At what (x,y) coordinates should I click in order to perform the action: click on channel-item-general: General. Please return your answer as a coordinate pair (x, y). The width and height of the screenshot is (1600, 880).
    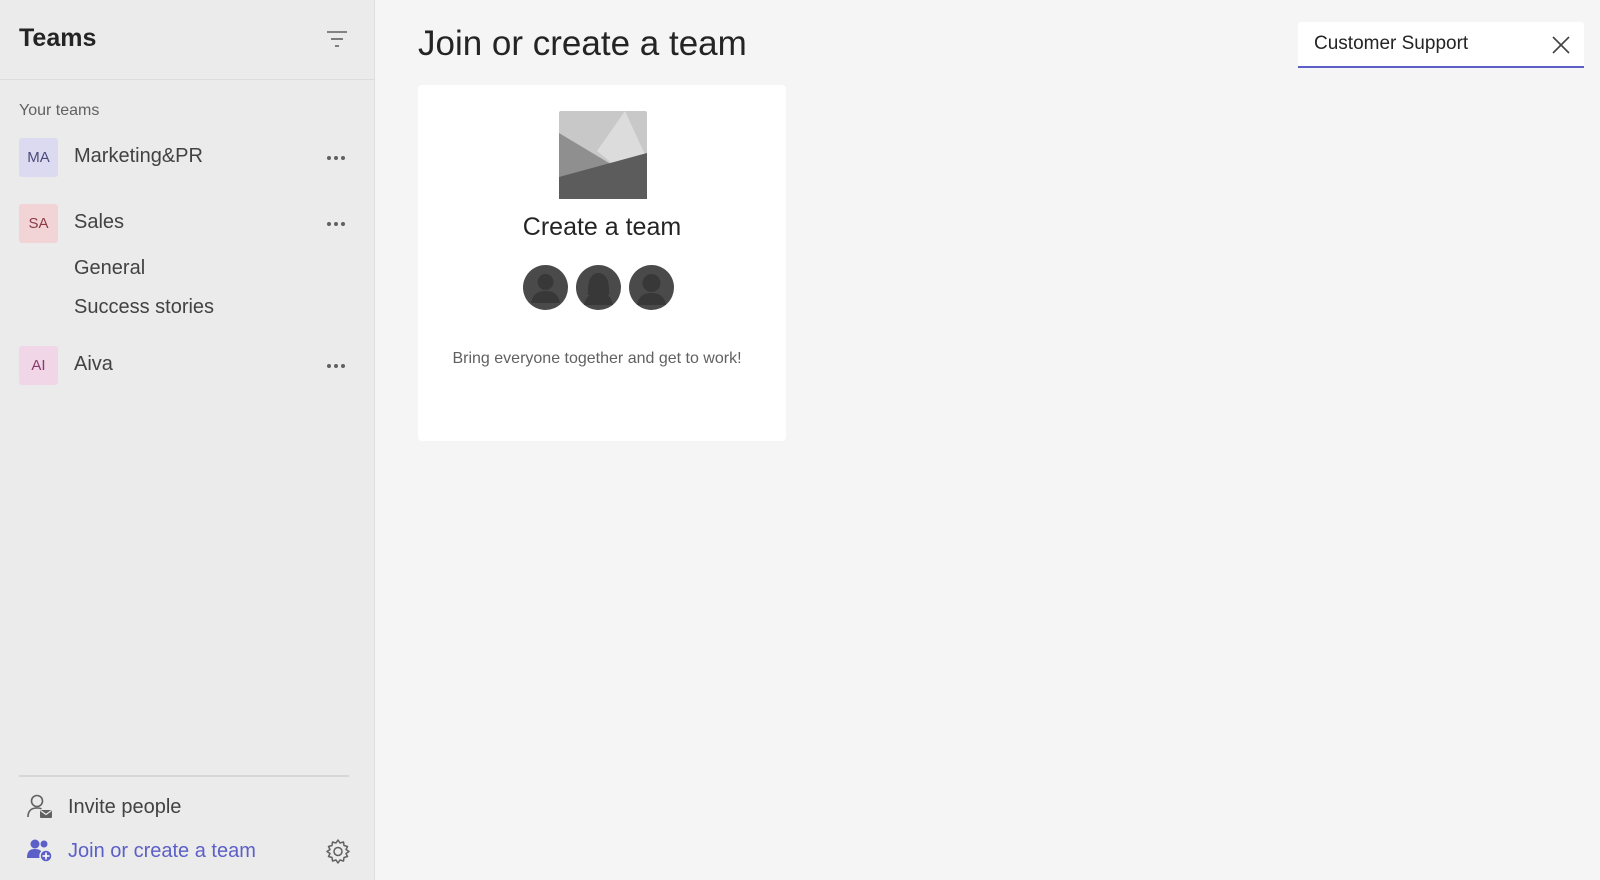
    Looking at the image, I should click on (109, 268).